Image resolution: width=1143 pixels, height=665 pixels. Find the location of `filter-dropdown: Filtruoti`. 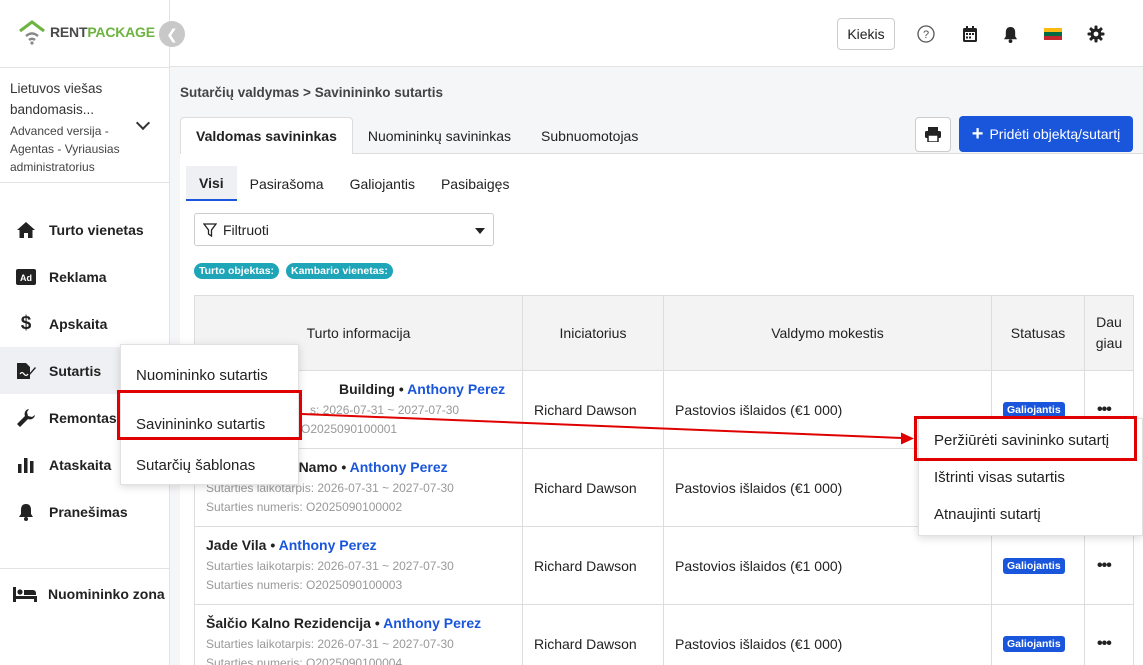

filter-dropdown: Filtruoti is located at coordinates (344, 229).